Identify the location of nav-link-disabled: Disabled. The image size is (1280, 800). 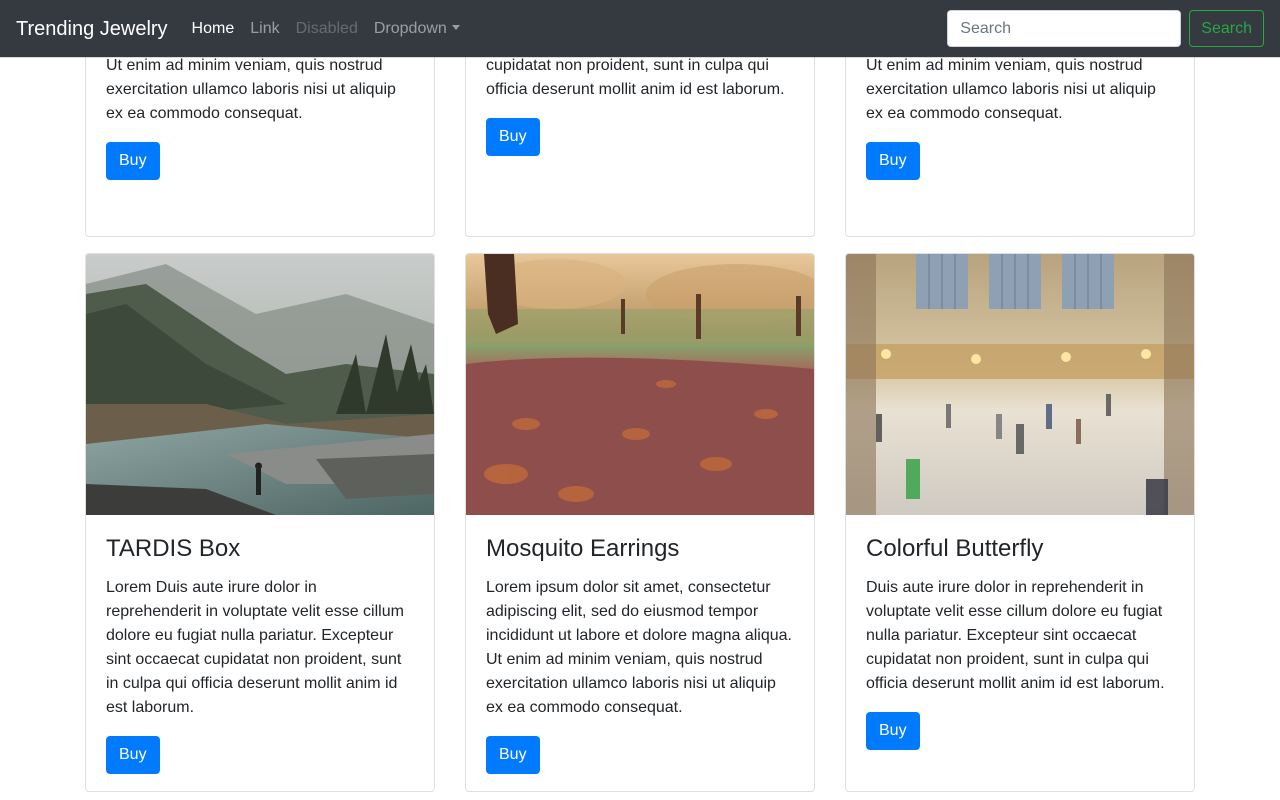
(326, 28).